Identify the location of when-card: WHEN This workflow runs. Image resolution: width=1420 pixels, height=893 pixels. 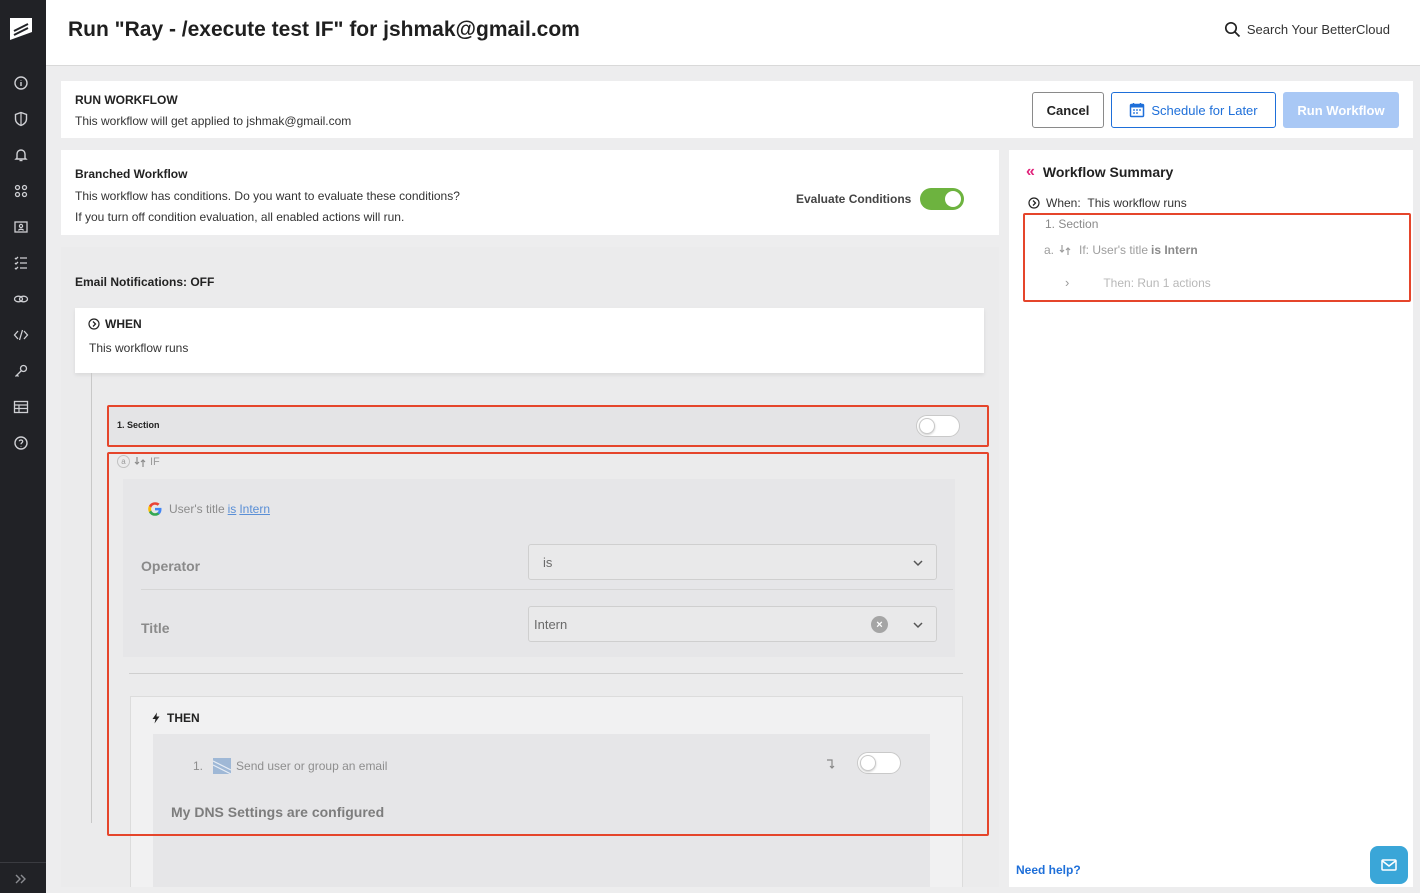
(529, 340).